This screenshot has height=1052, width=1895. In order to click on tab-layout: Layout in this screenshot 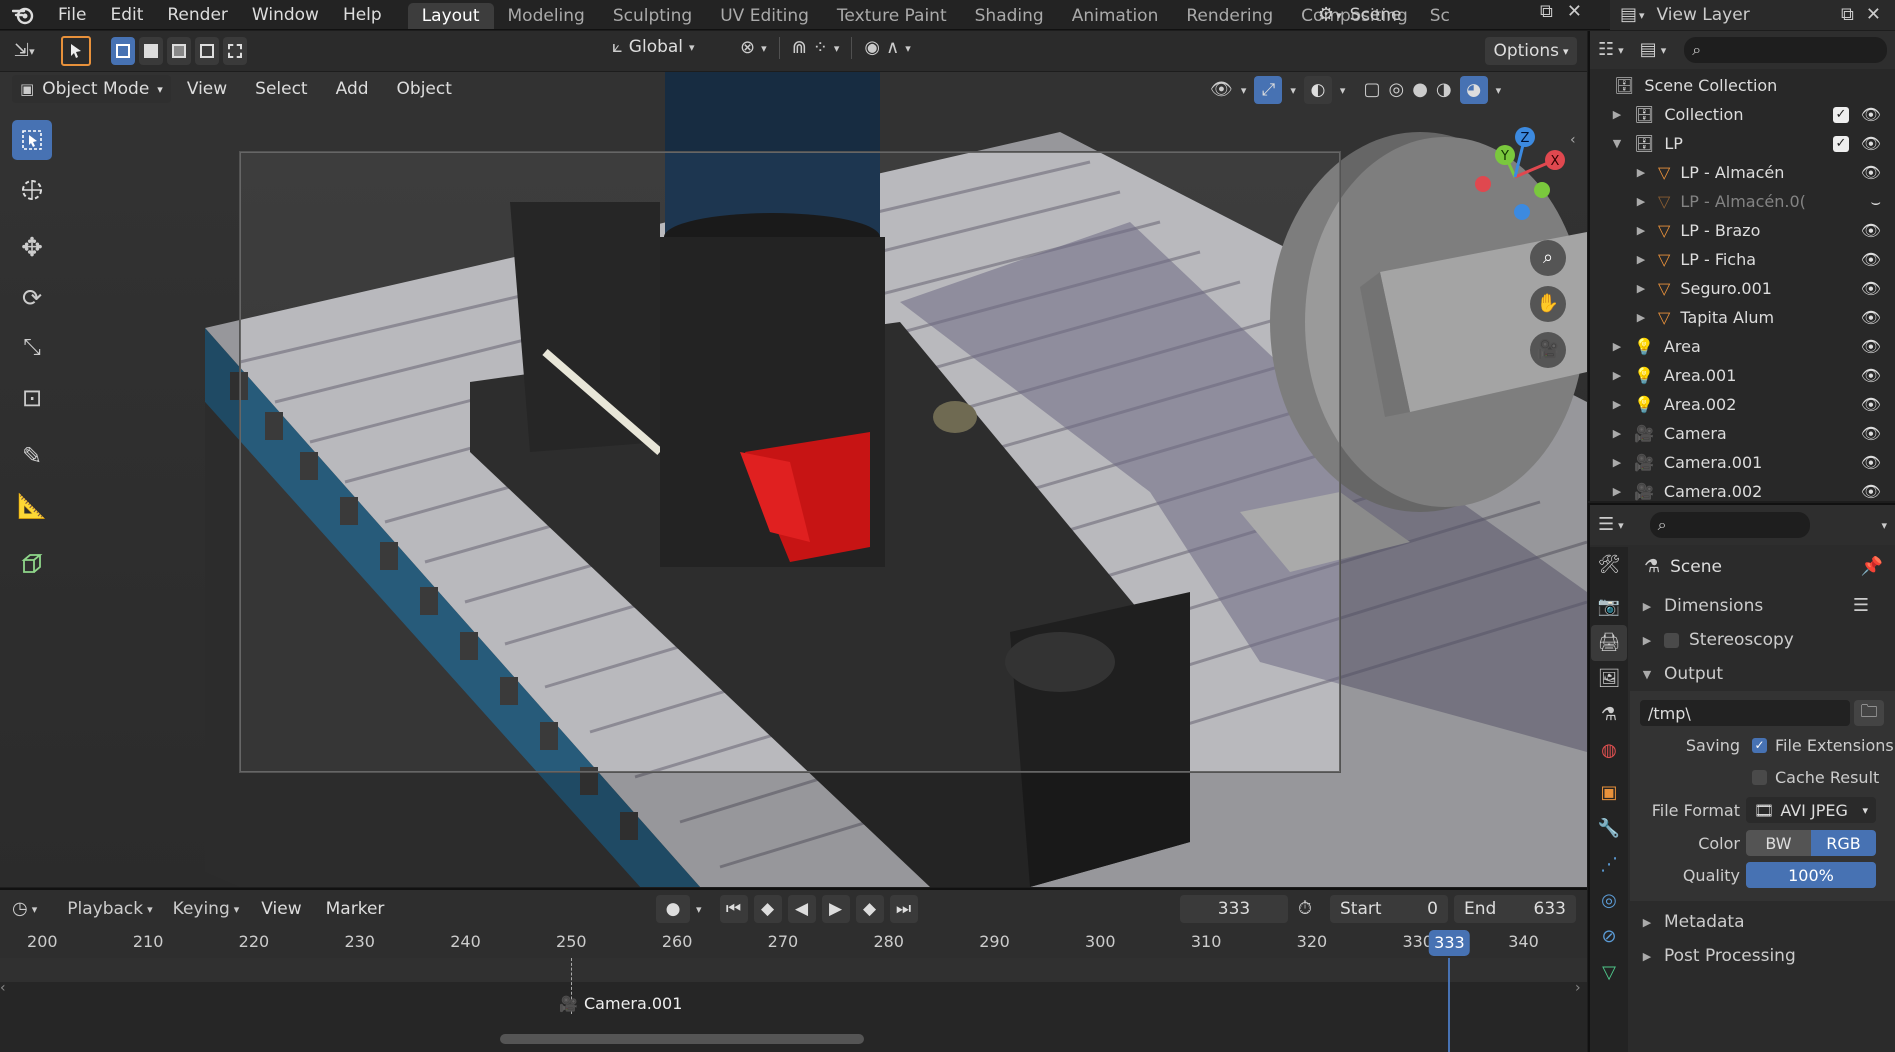, I will do `click(450, 15)`.